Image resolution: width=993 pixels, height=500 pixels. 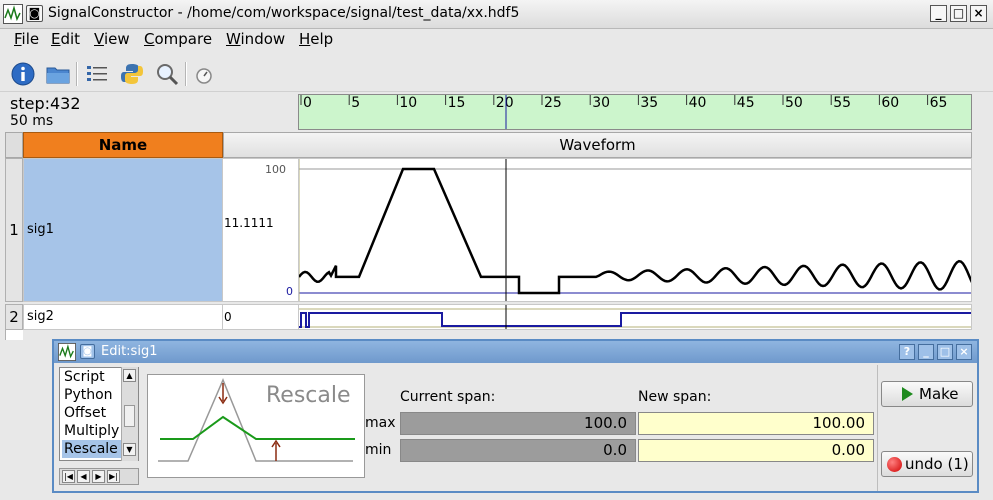 What do you see at coordinates (14, 335) in the screenshot?
I see `grid-filler` at bounding box center [14, 335].